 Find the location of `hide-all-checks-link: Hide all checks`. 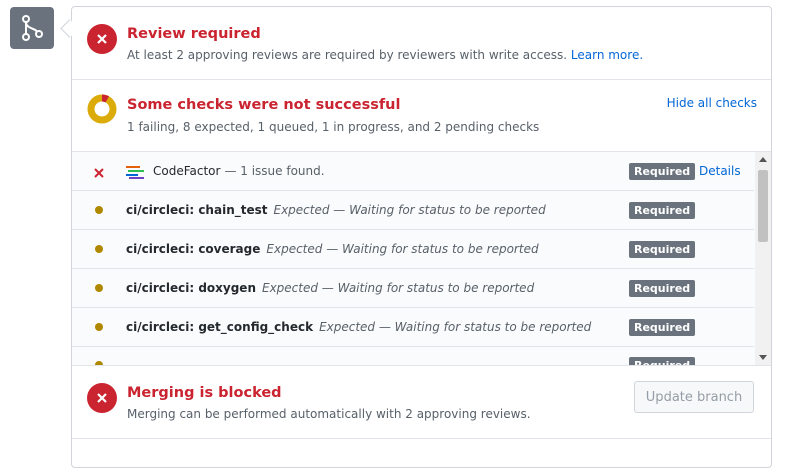

hide-all-checks-link: Hide all checks is located at coordinates (712, 103).